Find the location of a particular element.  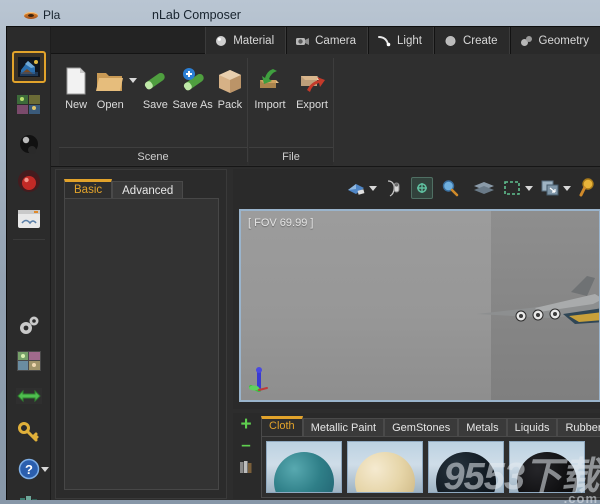

tab-material: Material is located at coordinates (246, 40).